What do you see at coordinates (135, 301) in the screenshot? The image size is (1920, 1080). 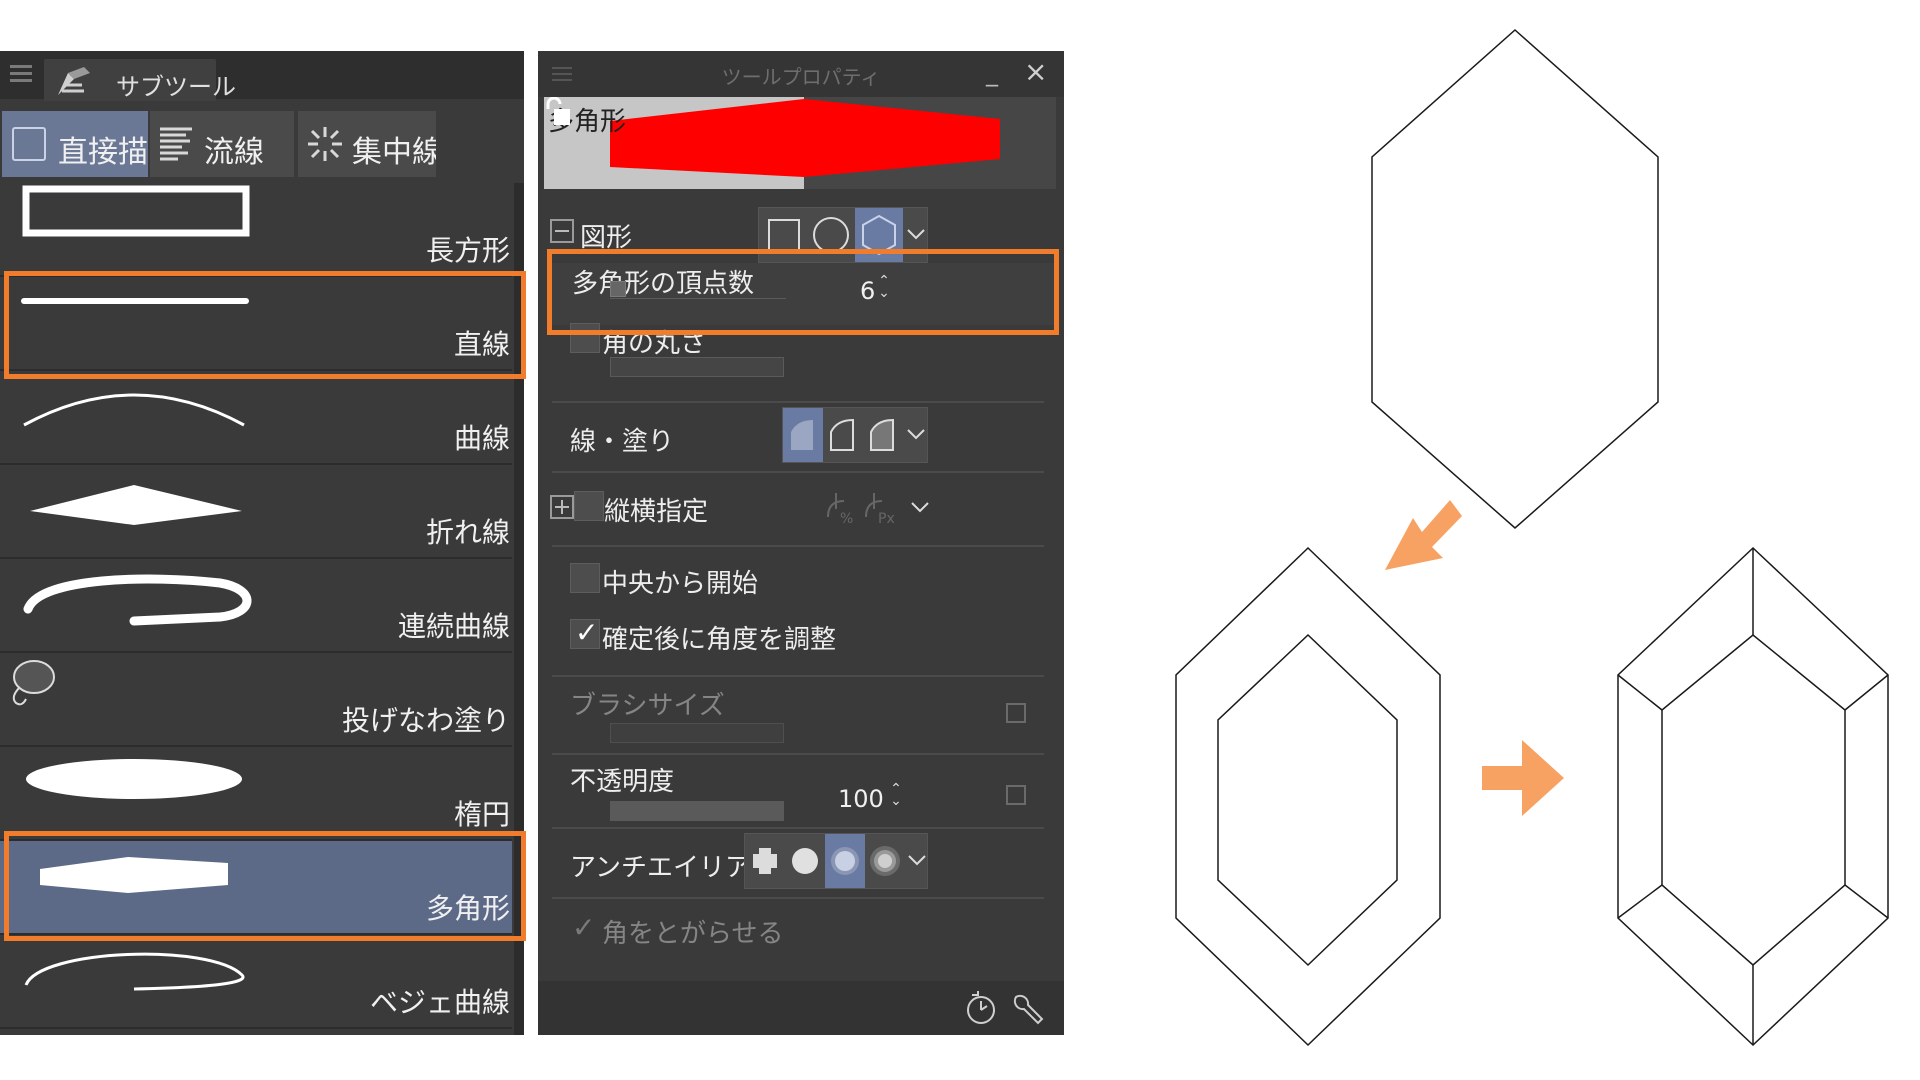 I see `line-stroke-preview` at bounding box center [135, 301].